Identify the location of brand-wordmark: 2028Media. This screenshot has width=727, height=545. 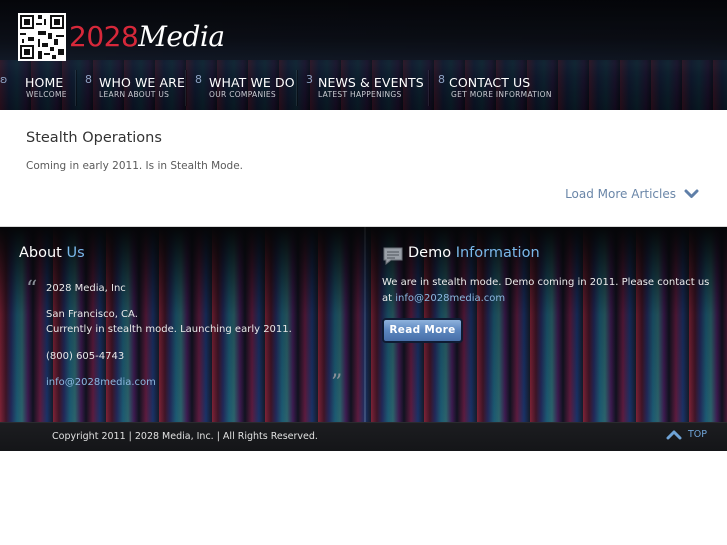
(147, 37).